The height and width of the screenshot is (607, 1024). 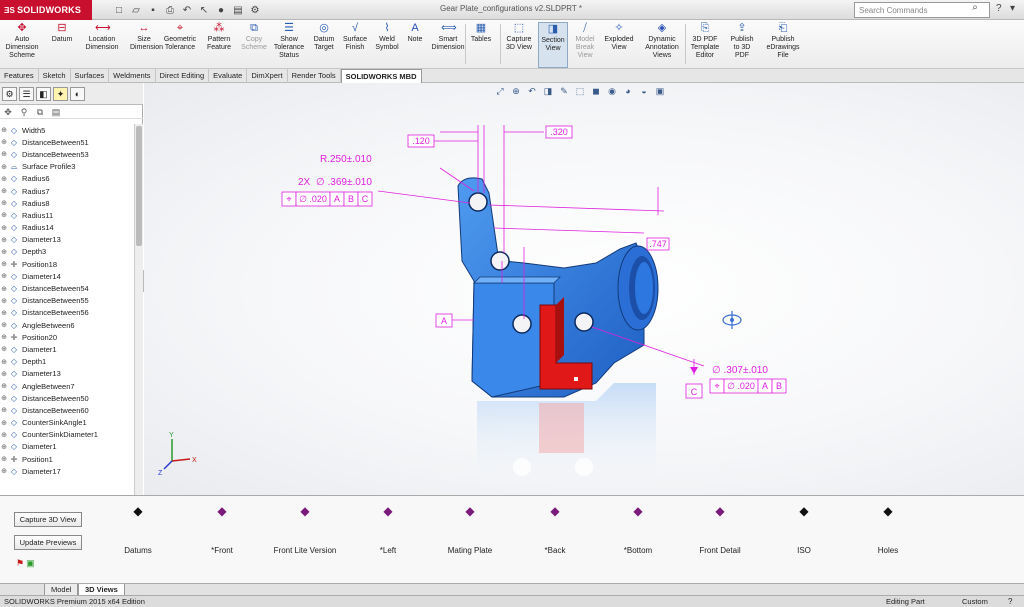 What do you see at coordinates (346, 159) in the screenshot?
I see `radius-dimension: R.250±.010` at bounding box center [346, 159].